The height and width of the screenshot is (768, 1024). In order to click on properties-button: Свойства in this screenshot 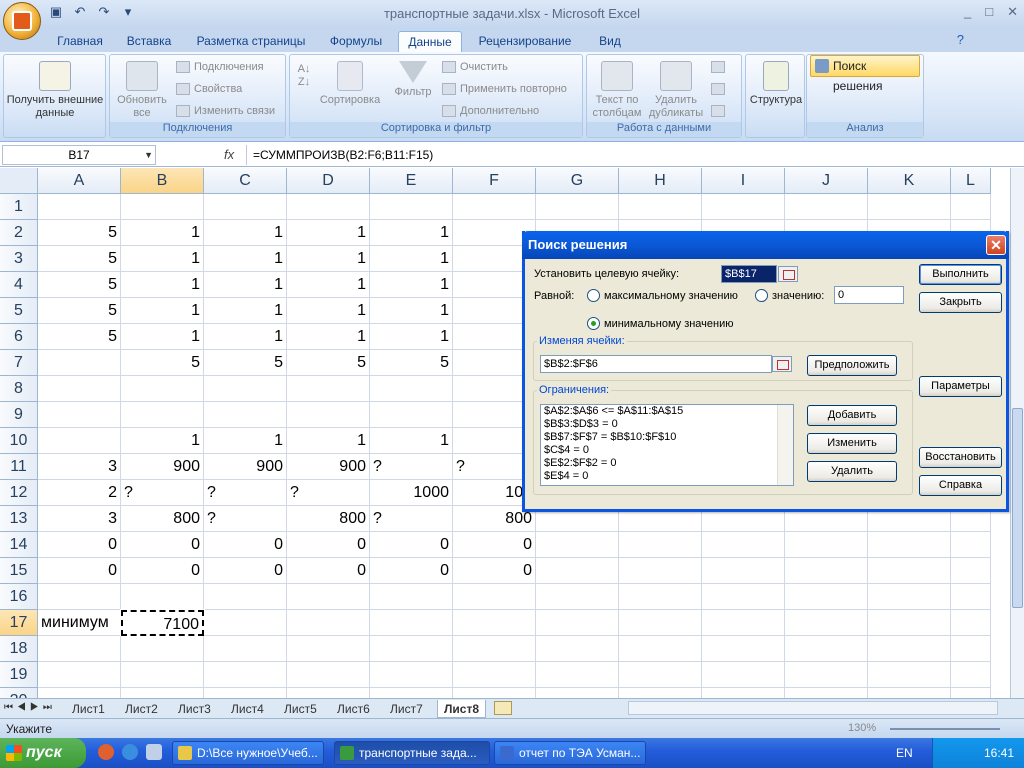, I will do `click(209, 89)`.